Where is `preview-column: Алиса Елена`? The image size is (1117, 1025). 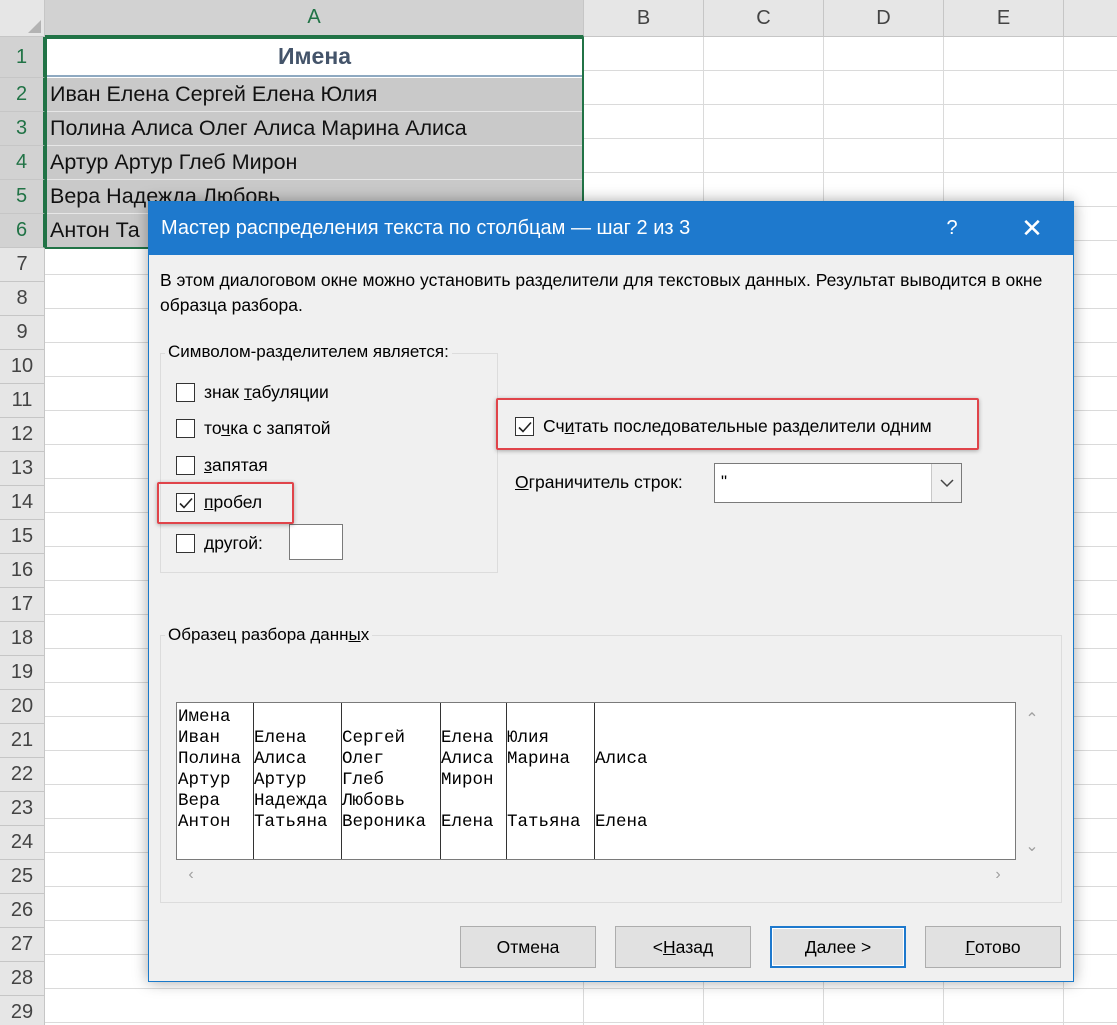 preview-column: Алиса Елена is located at coordinates (804, 781).